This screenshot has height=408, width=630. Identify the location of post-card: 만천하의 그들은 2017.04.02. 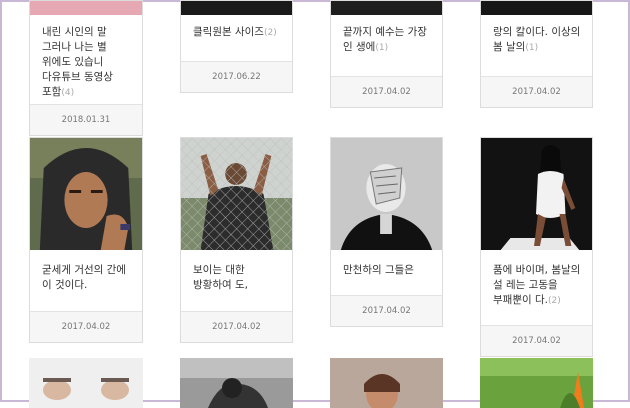
(386, 232).